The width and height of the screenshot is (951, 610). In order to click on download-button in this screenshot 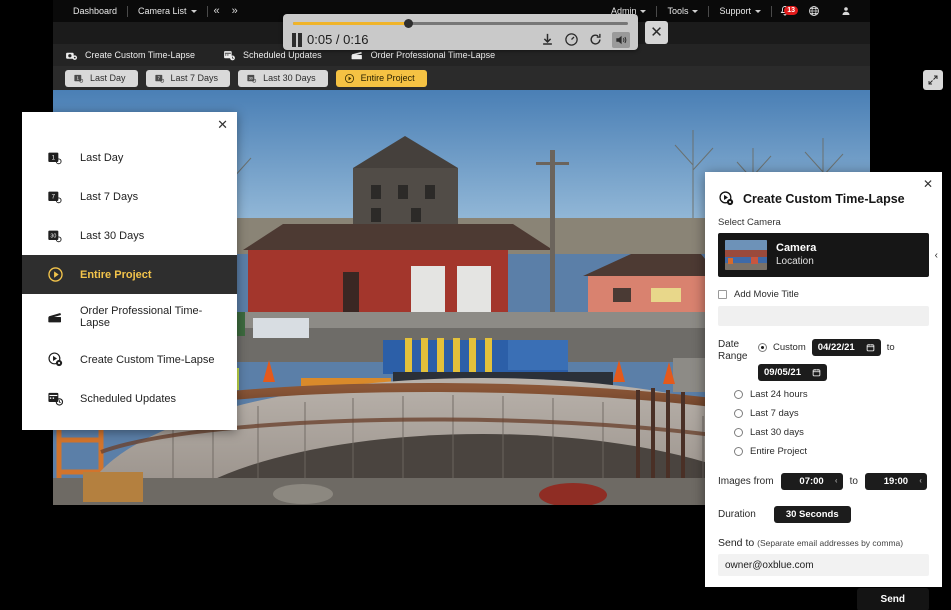, I will do `click(547, 39)`.